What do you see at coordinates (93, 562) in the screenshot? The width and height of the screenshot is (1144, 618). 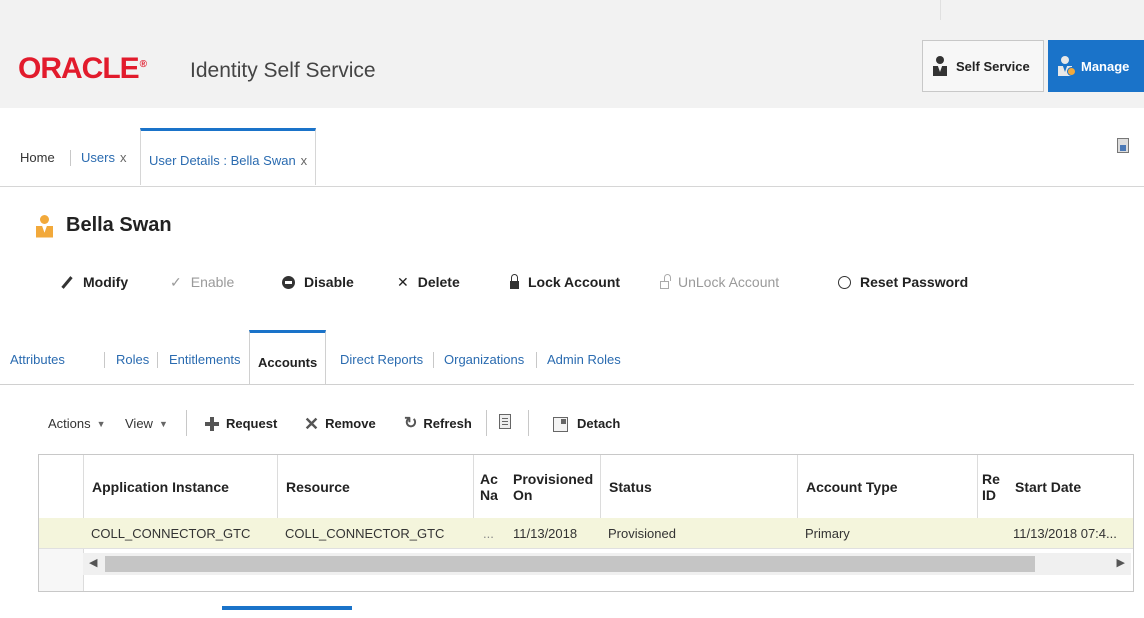 I see `scroll-left-icon: ◀` at bounding box center [93, 562].